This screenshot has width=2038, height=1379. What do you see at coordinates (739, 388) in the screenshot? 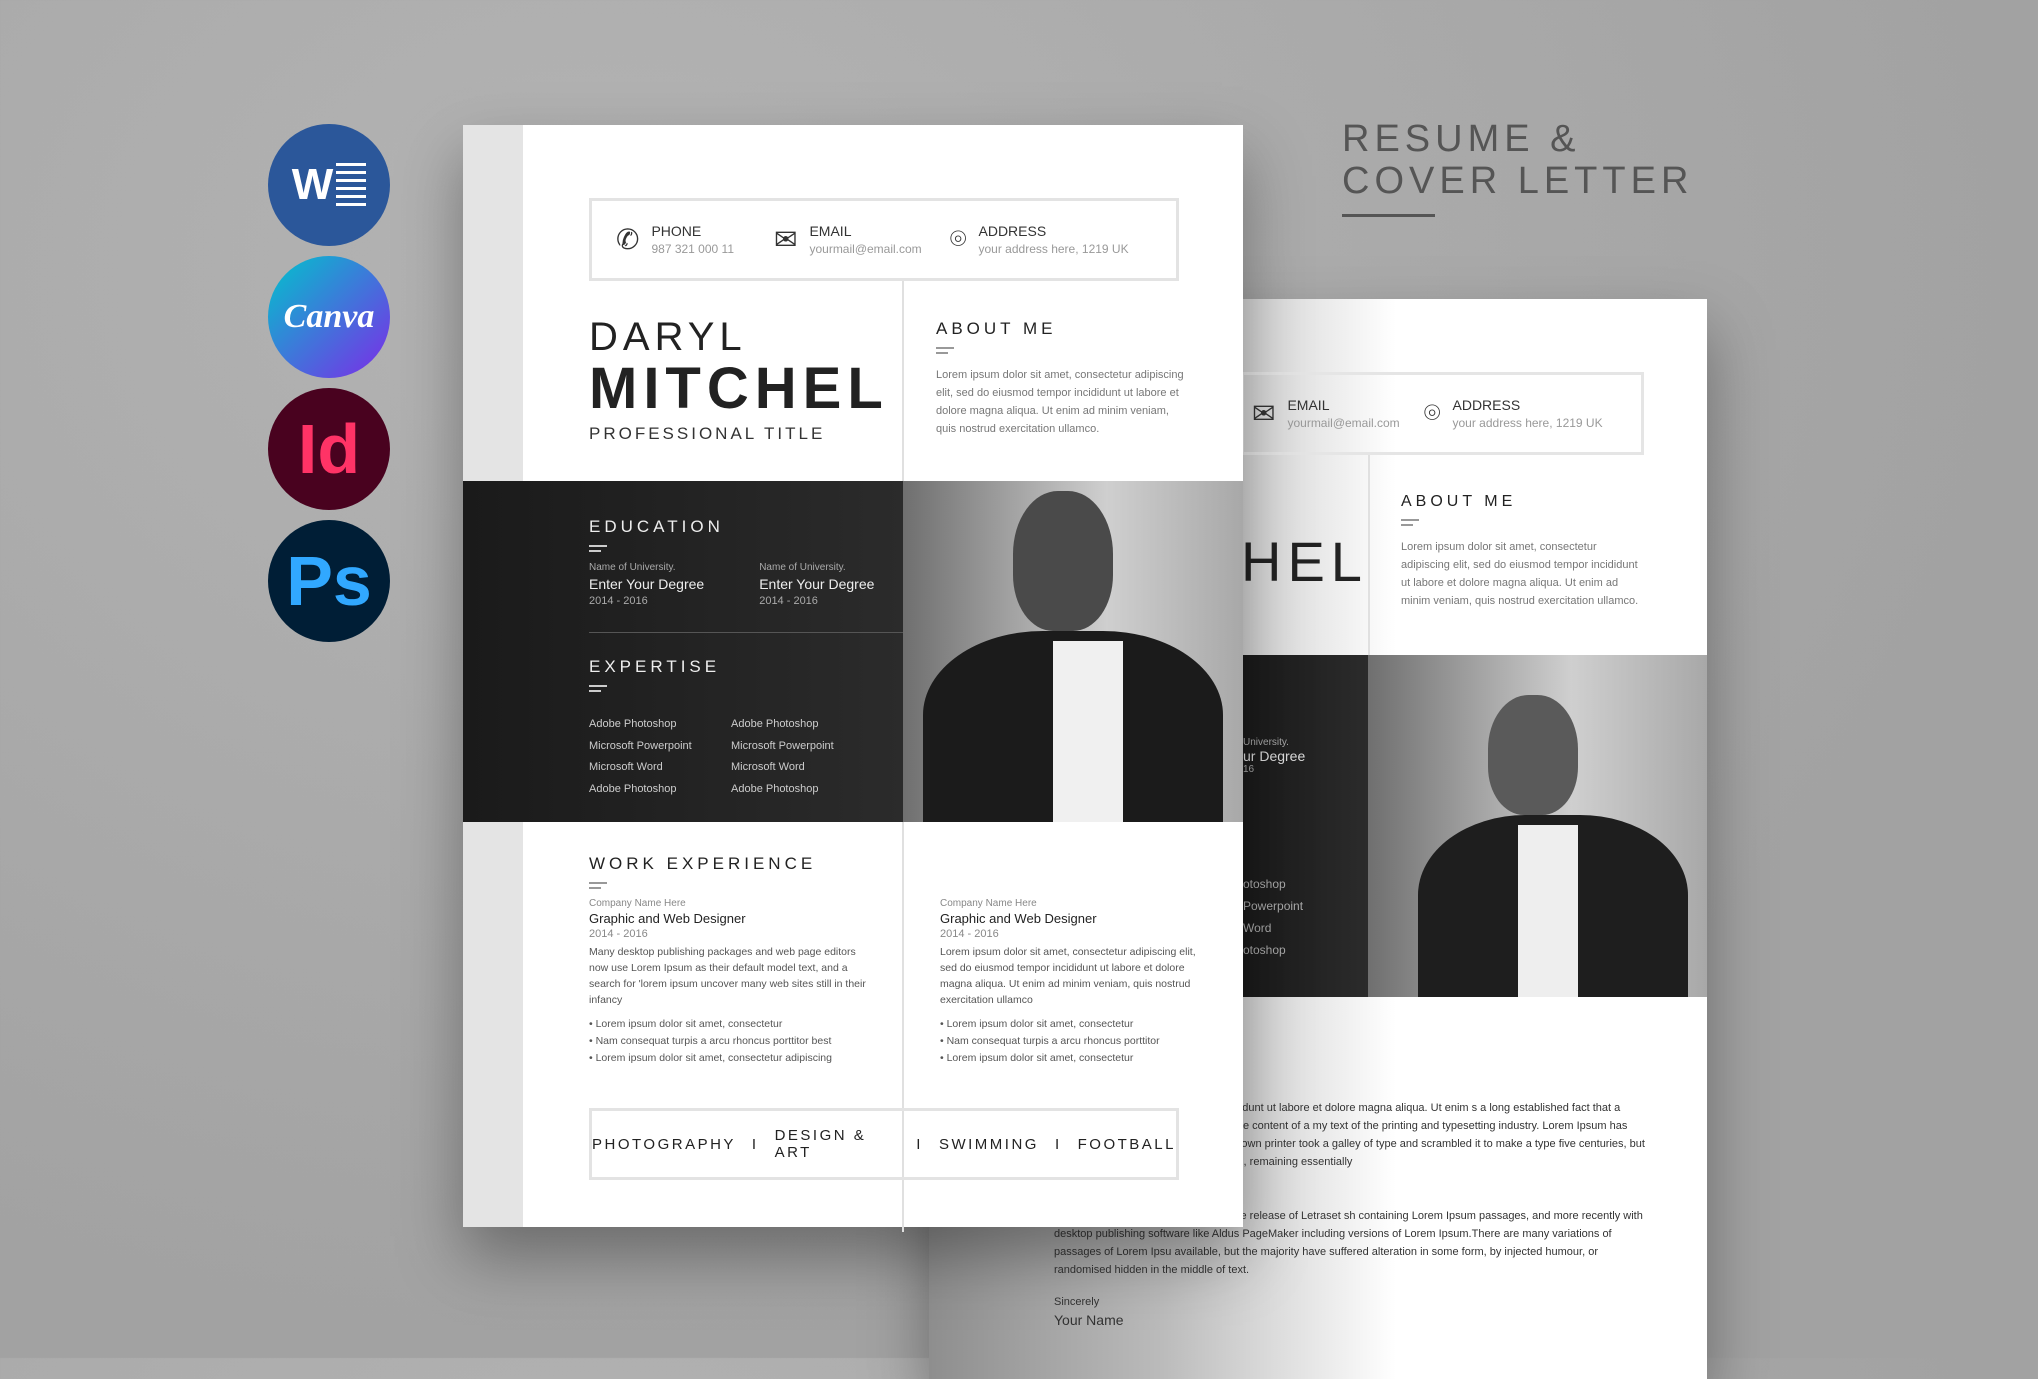
I see `last-name: MITCHEL` at bounding box center [739, 388].